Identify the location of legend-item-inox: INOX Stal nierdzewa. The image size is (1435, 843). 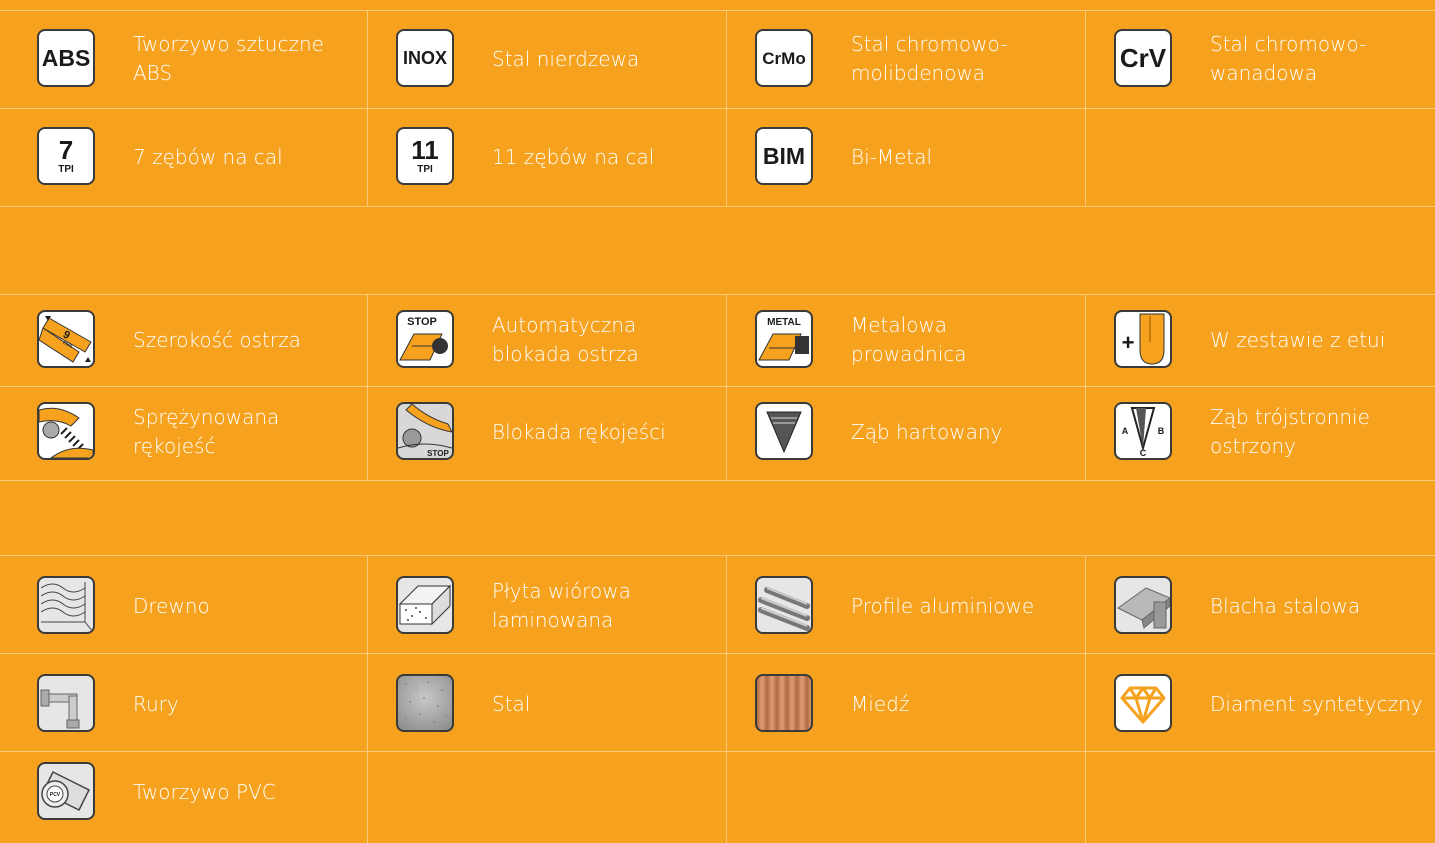
(538, 59).